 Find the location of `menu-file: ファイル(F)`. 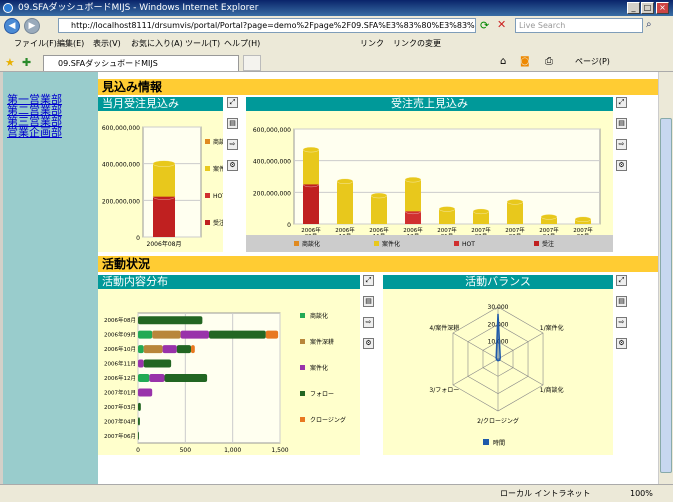

menu-file: ファイル(F) is located at coordinates (35, 44).